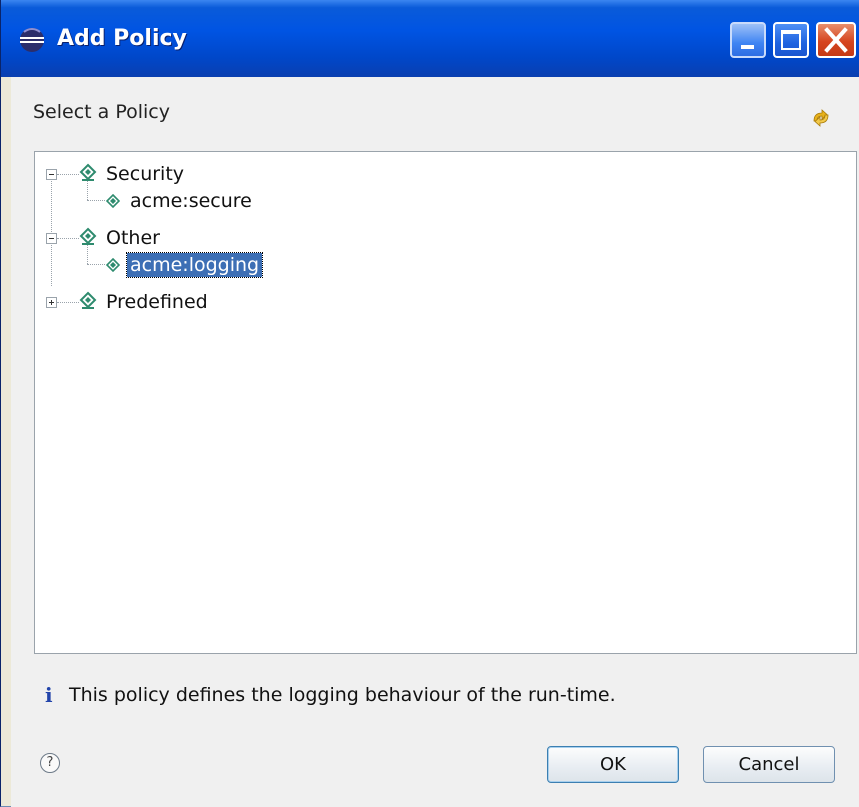 Image resolution: width=859 pixels, height=807 pixels. I want to click on window-title: Add Policy, so click(122, 38).